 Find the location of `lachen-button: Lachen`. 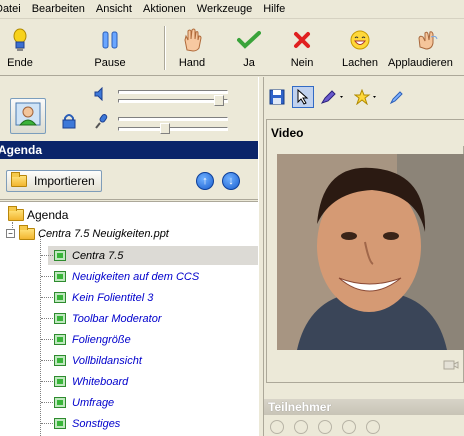

lachen-button: Lachen is located at coordinates (360, 47).